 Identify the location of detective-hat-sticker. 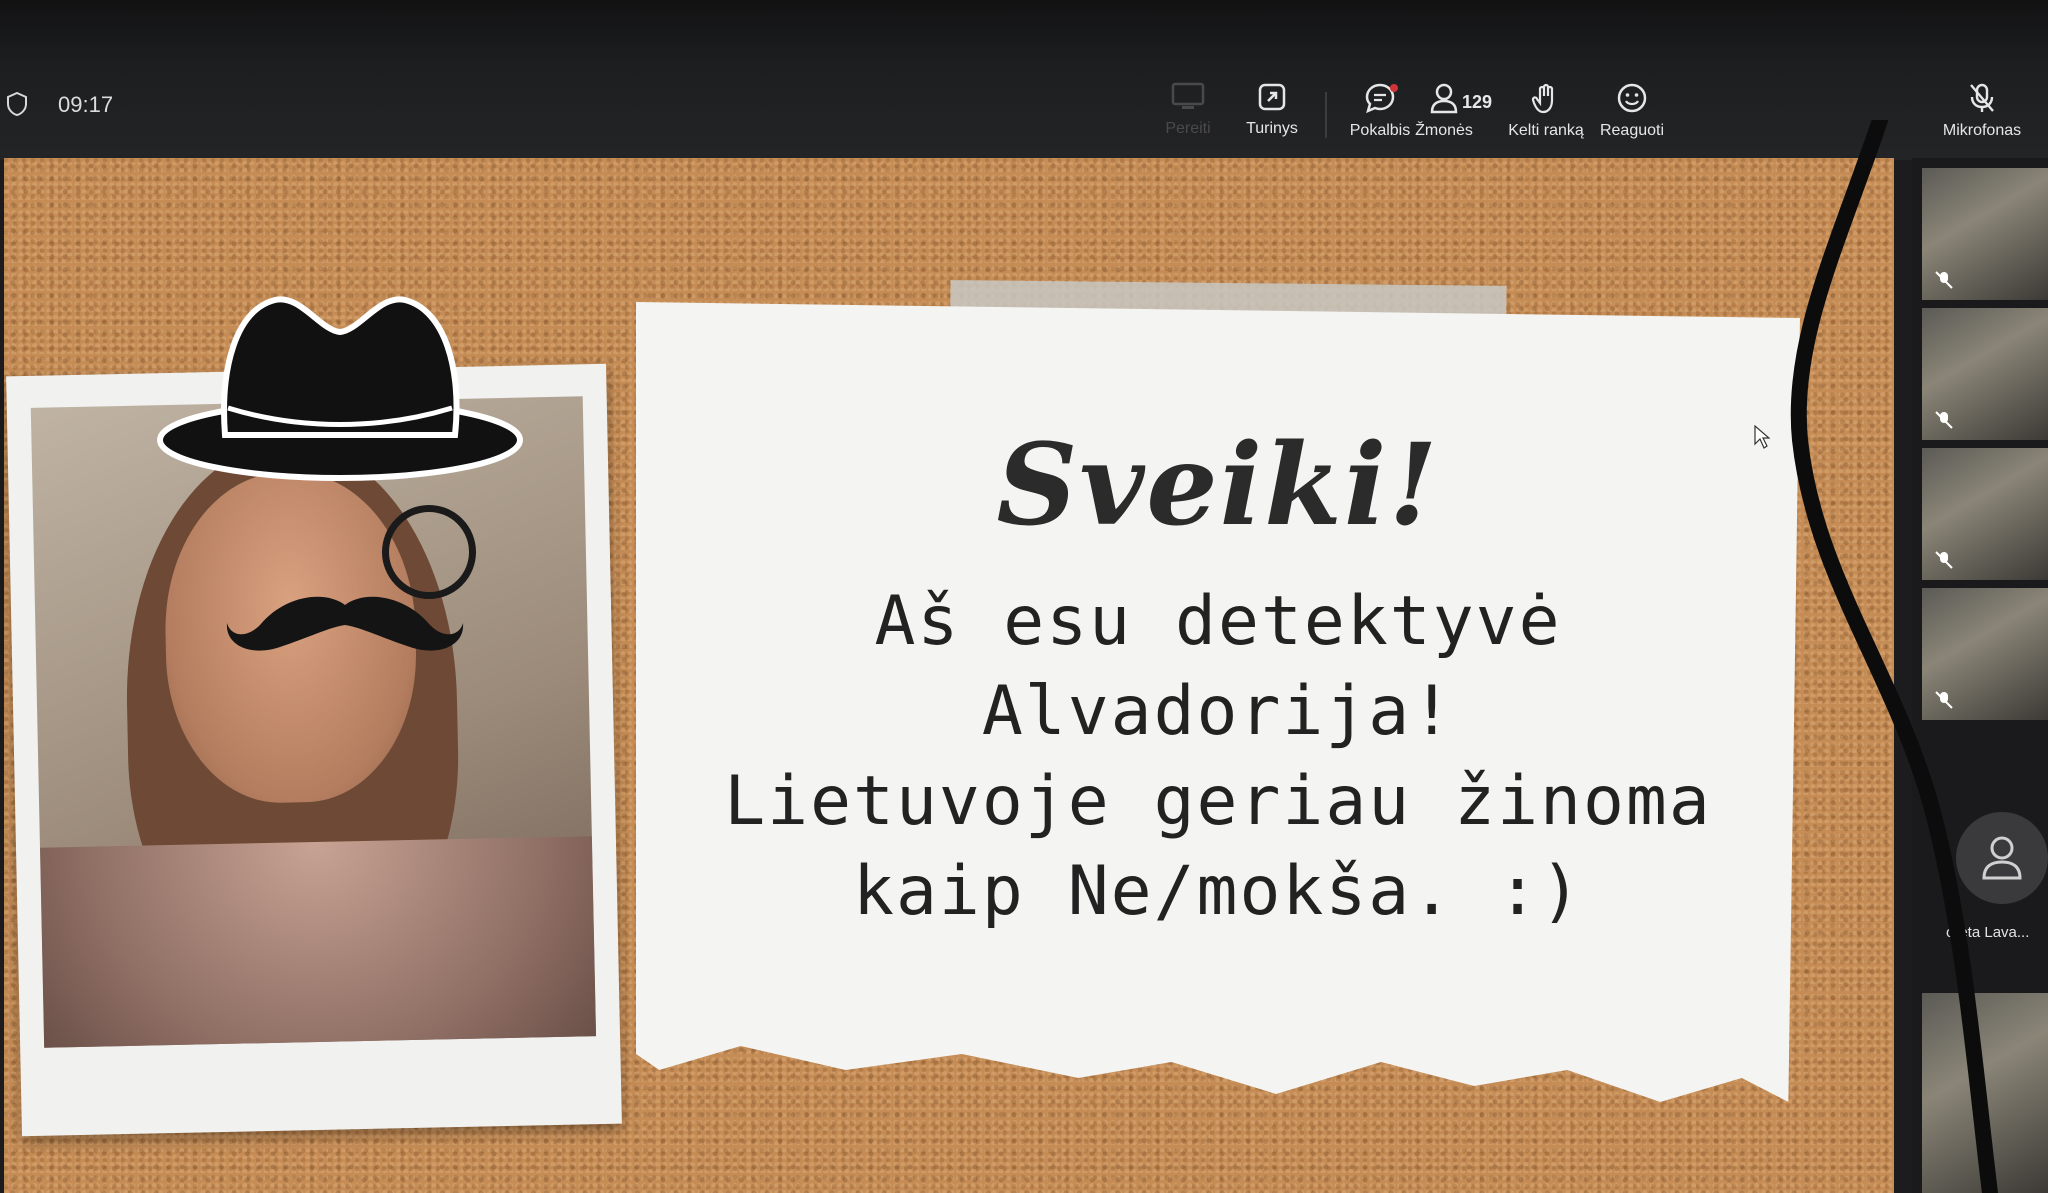
(340, 392).